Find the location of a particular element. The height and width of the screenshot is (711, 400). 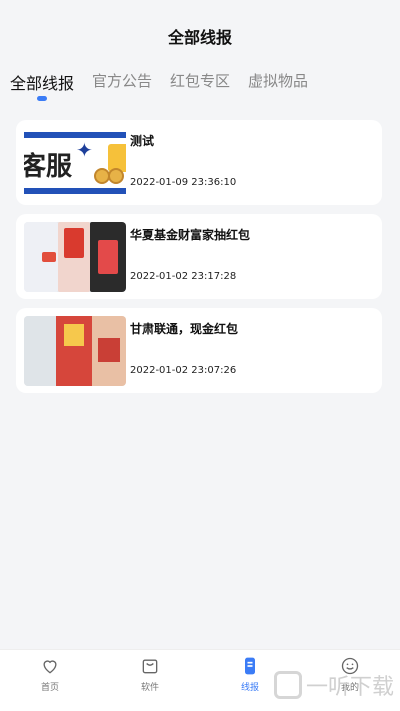

post-card: 客服 ✦ 测试 2022-01-09 23:36:10 is located at coordinates (199, 162).